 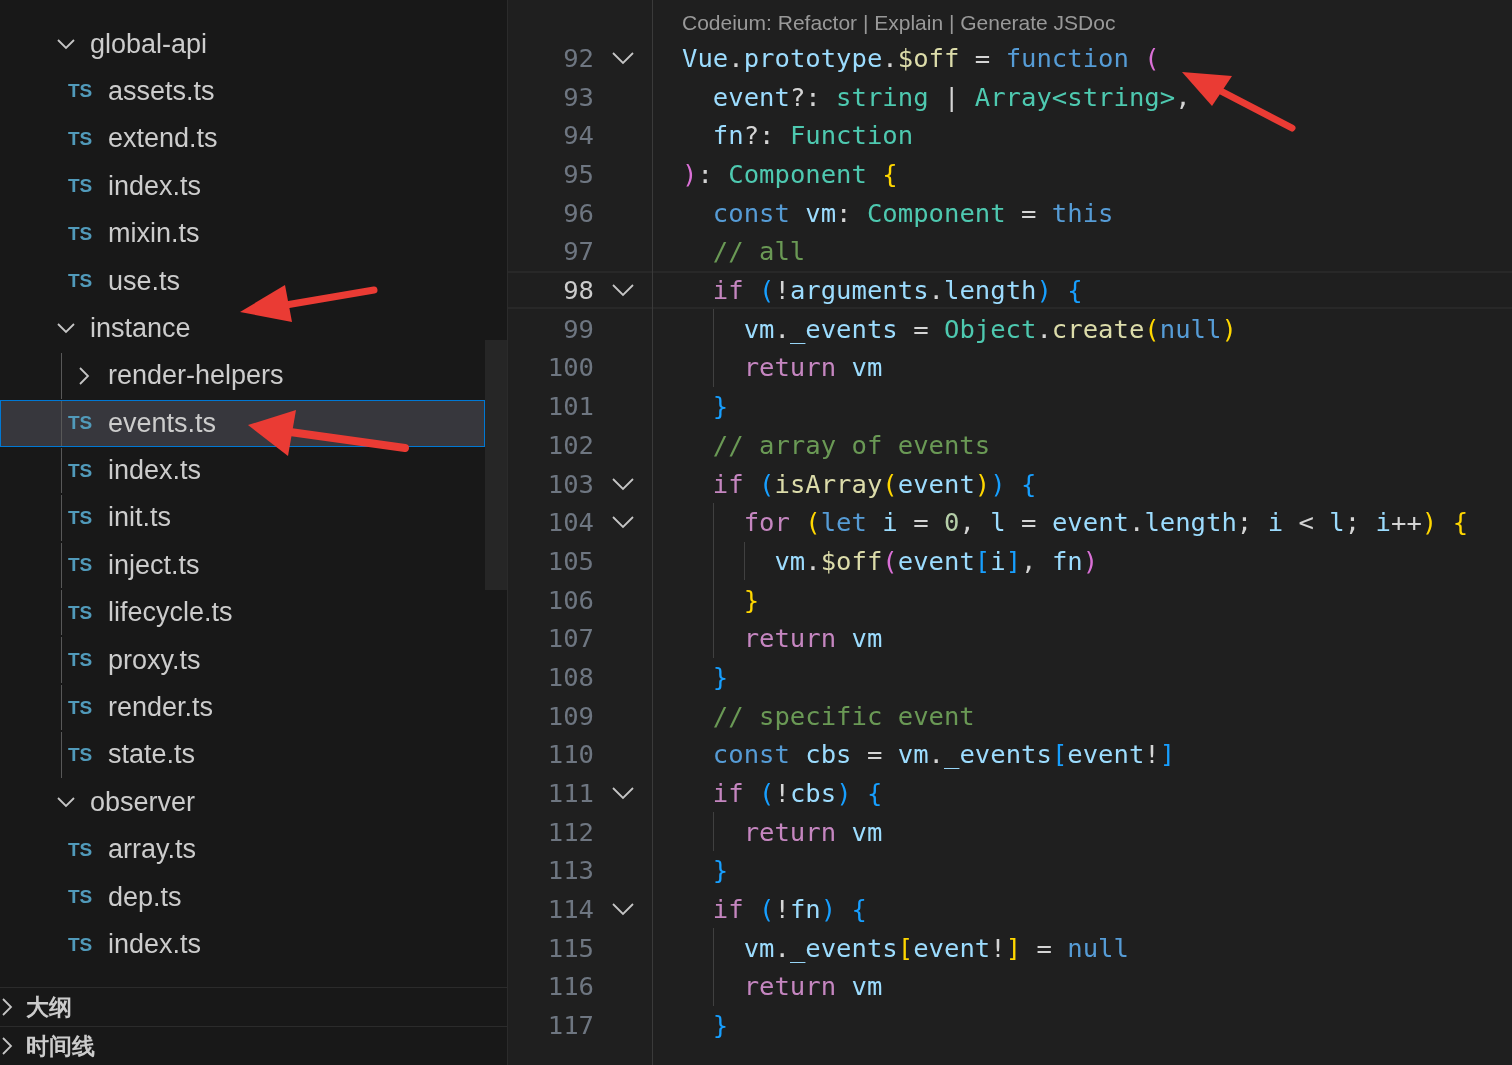 What do you see at coordinates (242, 233) in the screenshot?
I see `file-item: TS mixin.ts` at bounding box center [242, 233].